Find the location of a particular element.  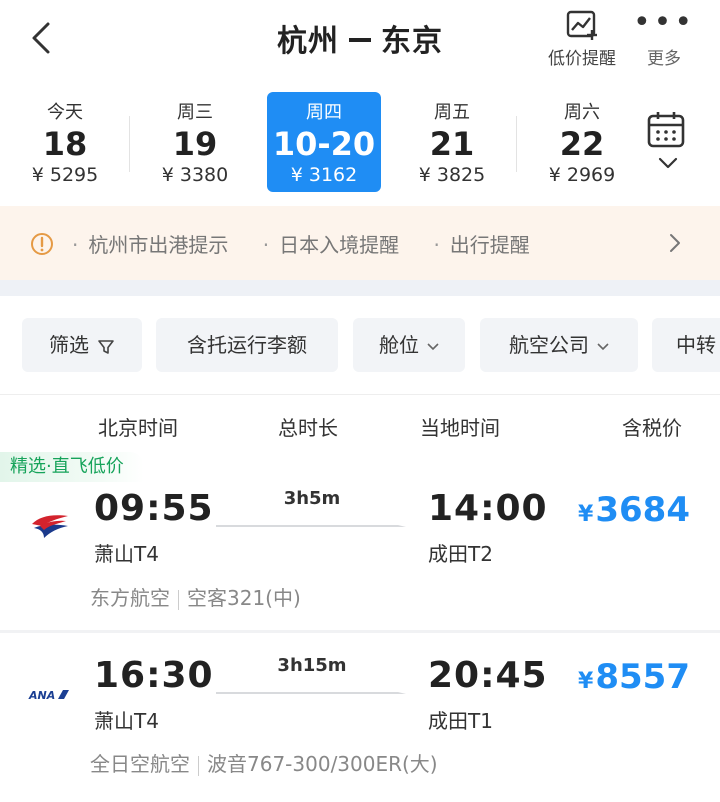

date-day: 18 is located at coordinates (65, 144).